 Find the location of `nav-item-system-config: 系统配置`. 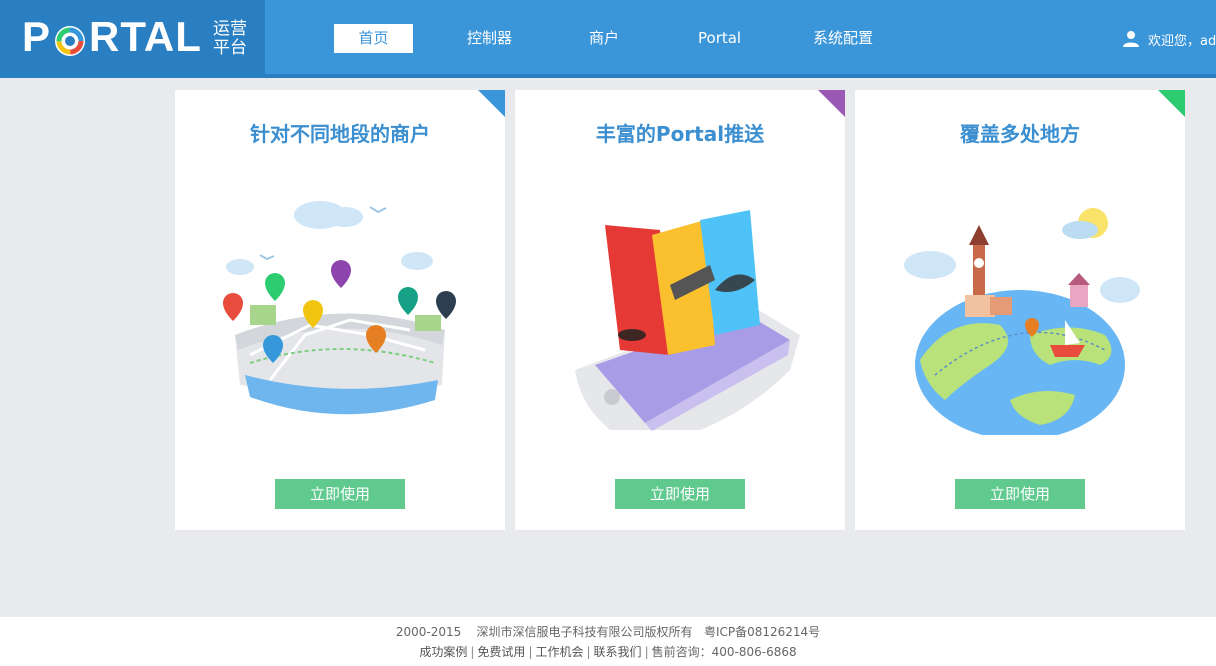

nav-item-system-config: 系统配置 is located at coordinates (843, 38).